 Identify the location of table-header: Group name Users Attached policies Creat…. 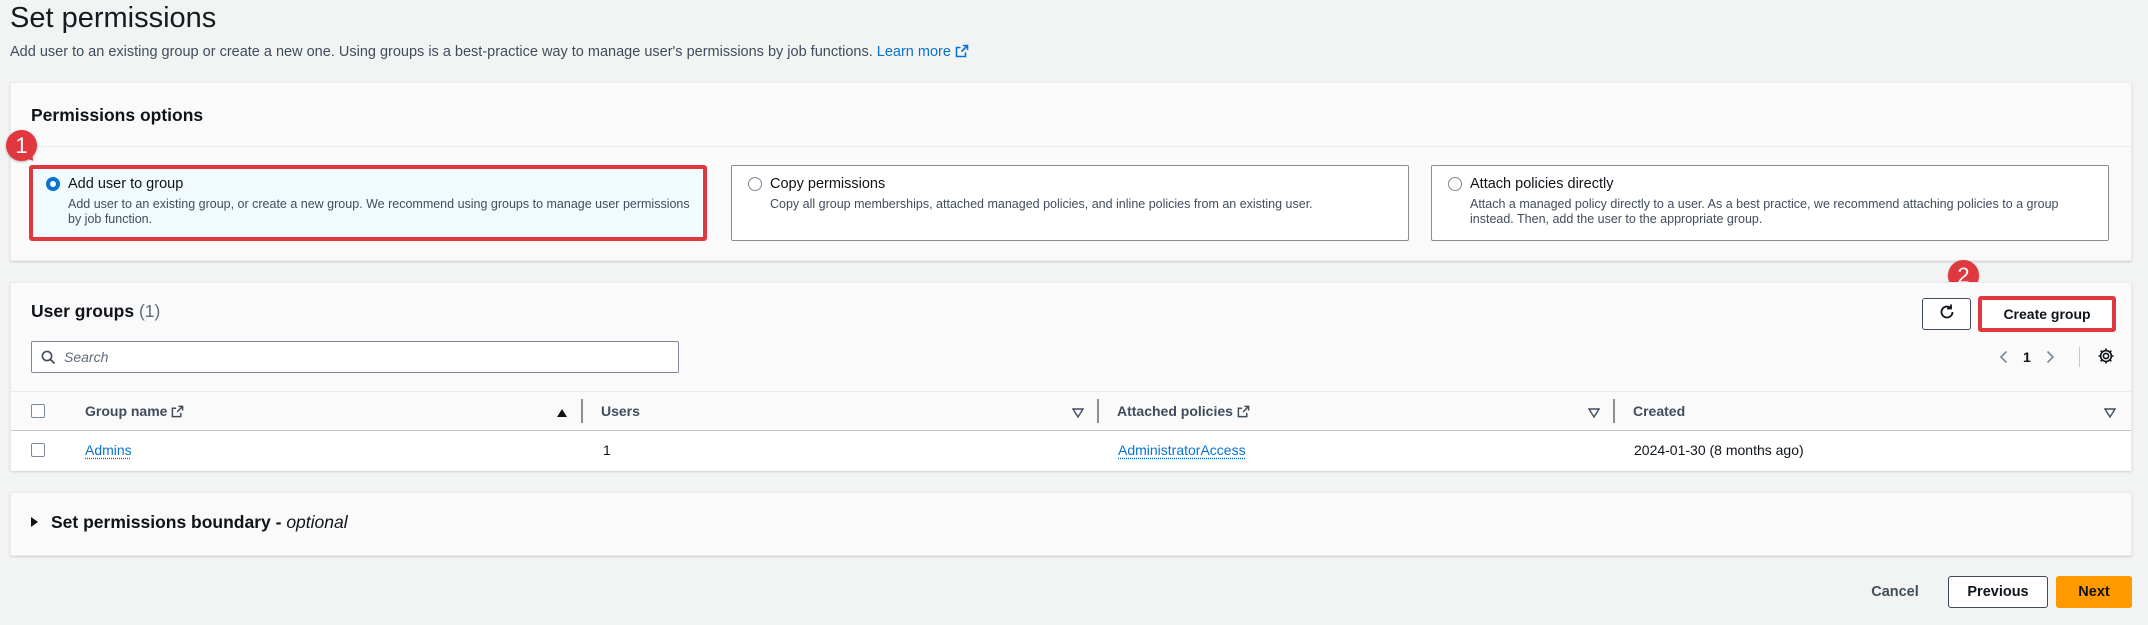
(1071, 411).